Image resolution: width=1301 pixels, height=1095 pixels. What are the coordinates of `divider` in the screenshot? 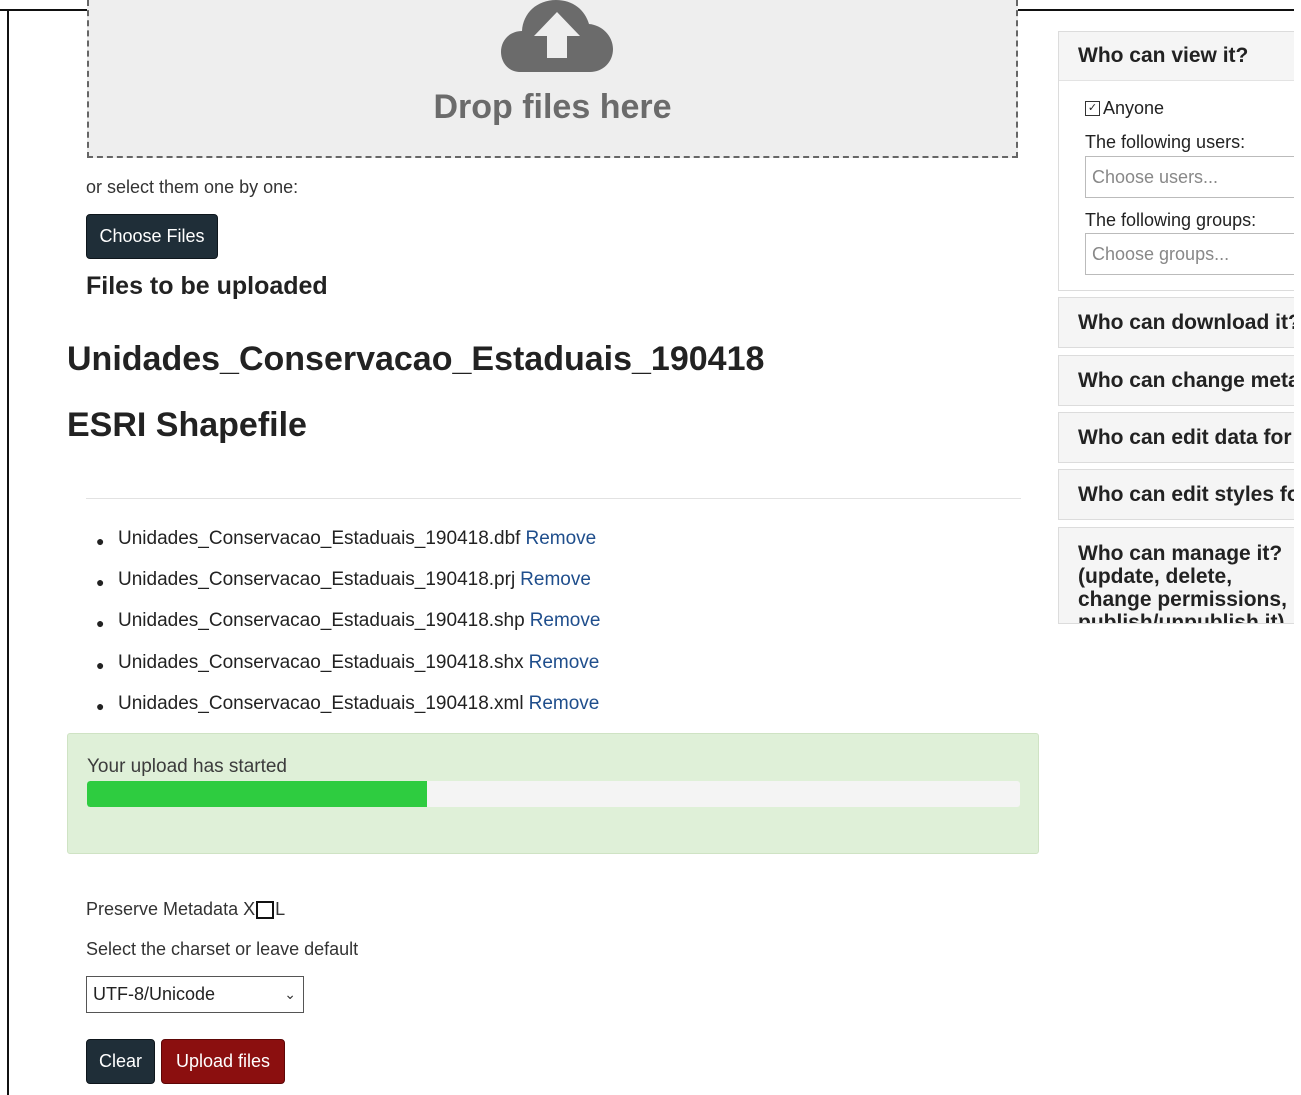 It's located at (553, 498).